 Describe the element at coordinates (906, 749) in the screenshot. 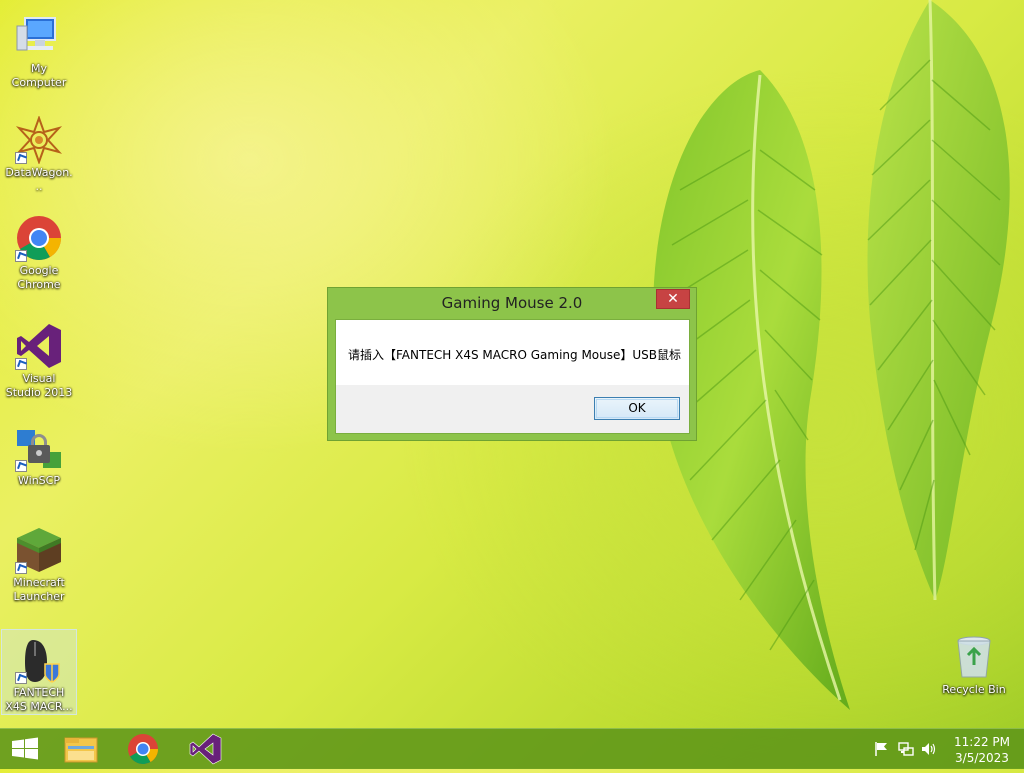

I see `network-icon` at that location.